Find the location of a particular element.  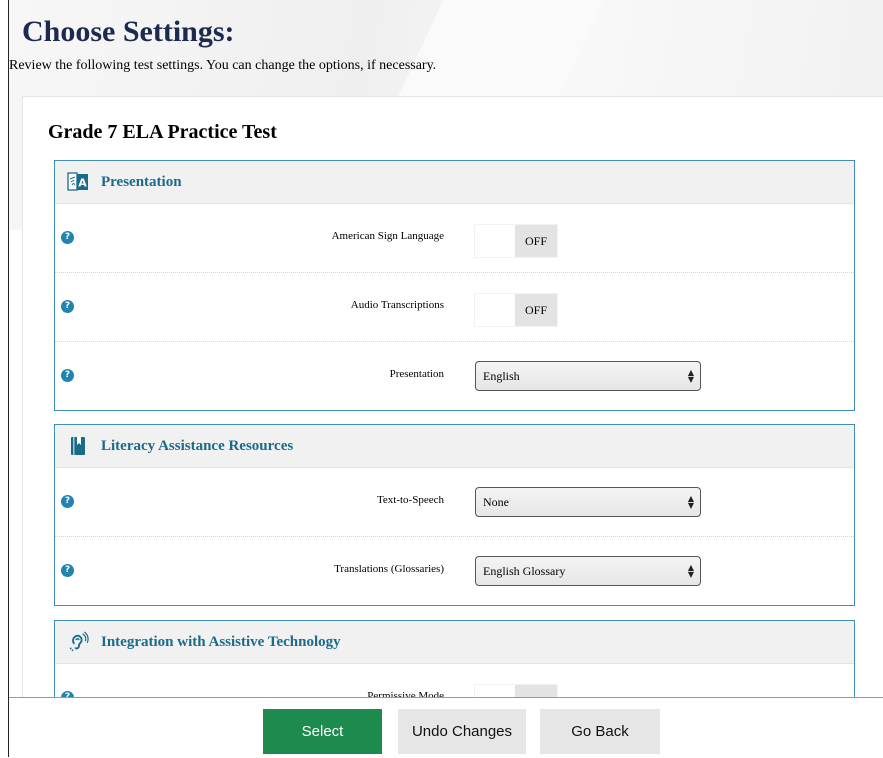

left-border is located at coordinates (8, 378).